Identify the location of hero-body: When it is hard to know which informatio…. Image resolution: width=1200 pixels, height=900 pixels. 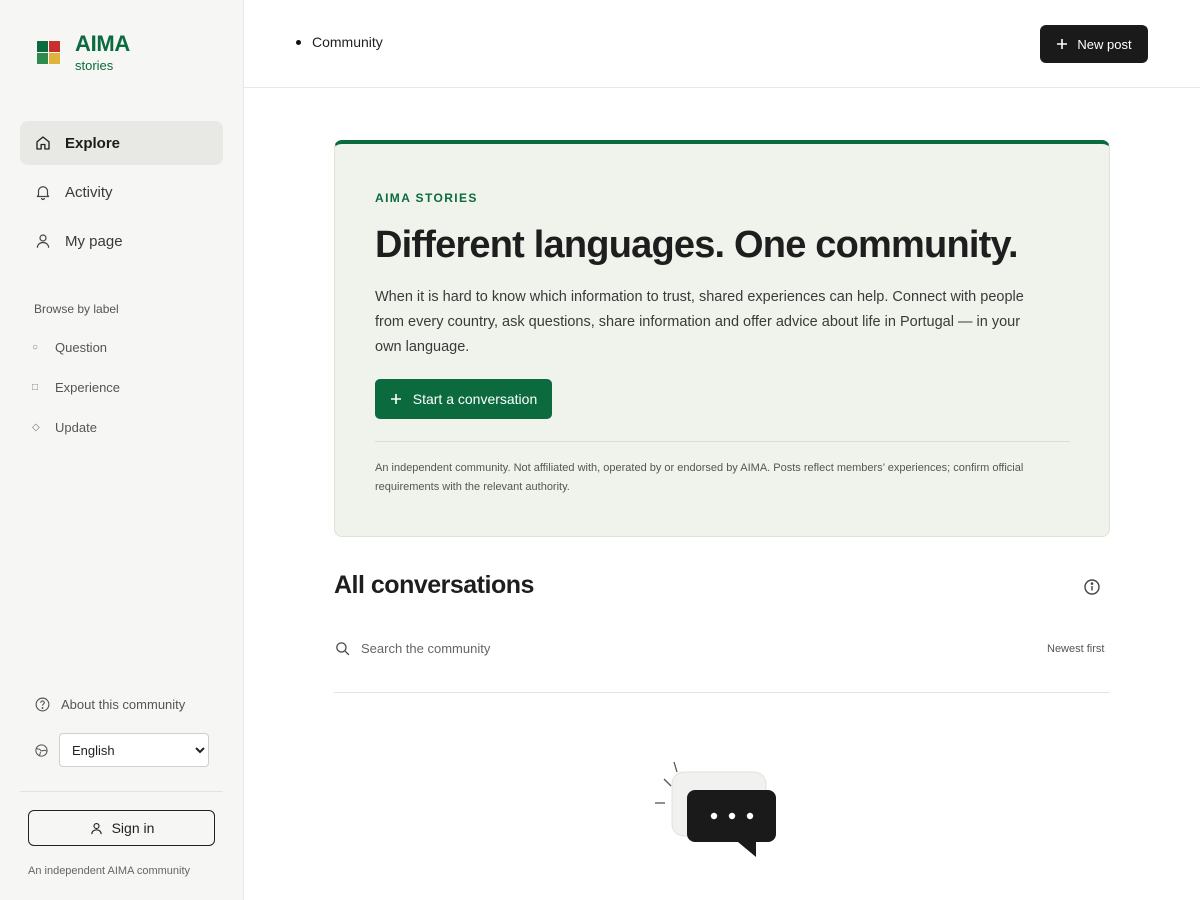
(699, 322).